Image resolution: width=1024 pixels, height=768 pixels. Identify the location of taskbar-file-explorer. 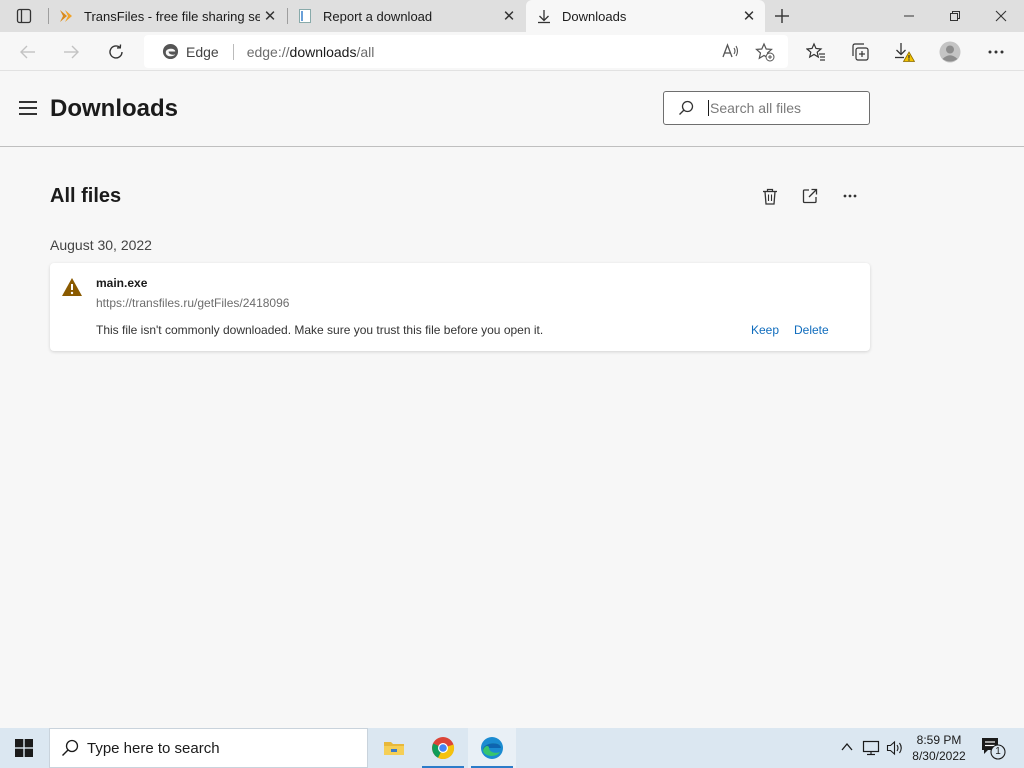
(394, 748).